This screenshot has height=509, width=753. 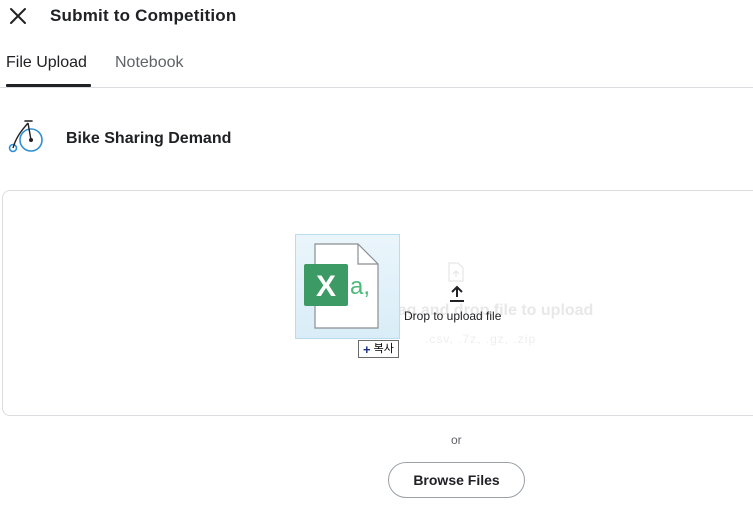 I want to click on excel-csv-file-icon: X a,, so click(x=341, y=286).